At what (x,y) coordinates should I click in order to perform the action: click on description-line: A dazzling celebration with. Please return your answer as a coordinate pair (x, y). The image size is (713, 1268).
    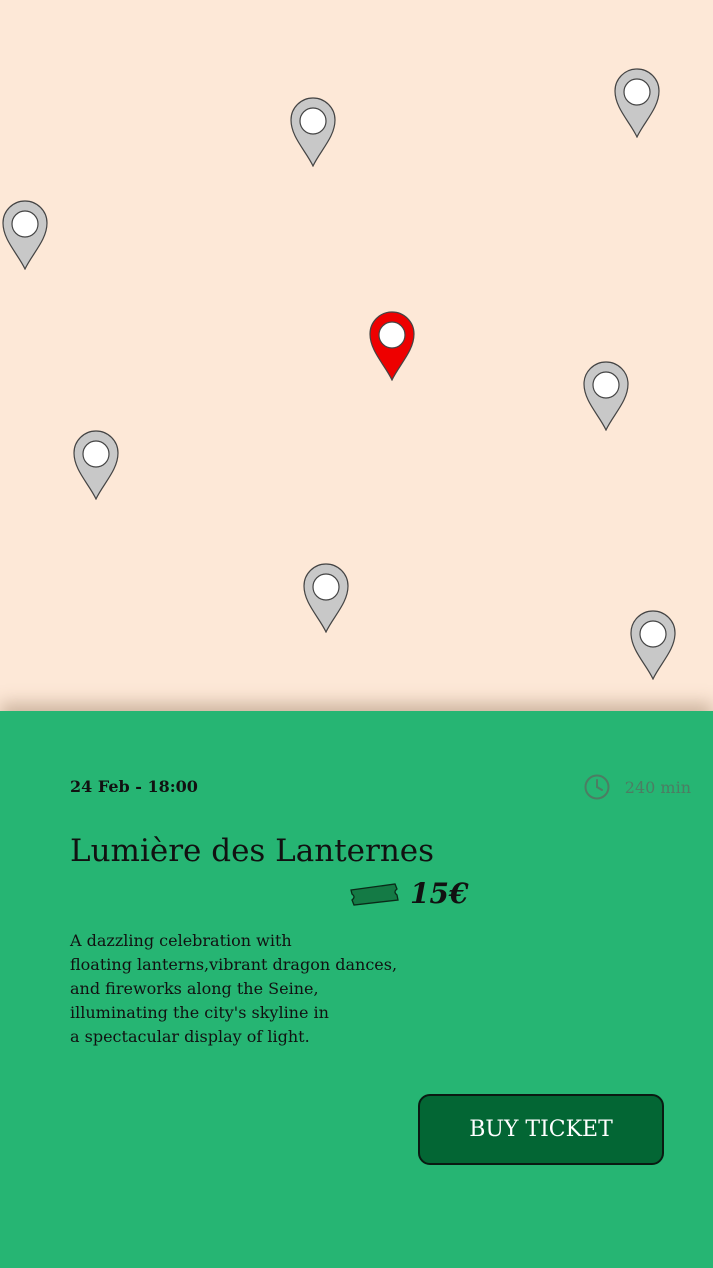
    Looking at the image, I should click on (181, 940).